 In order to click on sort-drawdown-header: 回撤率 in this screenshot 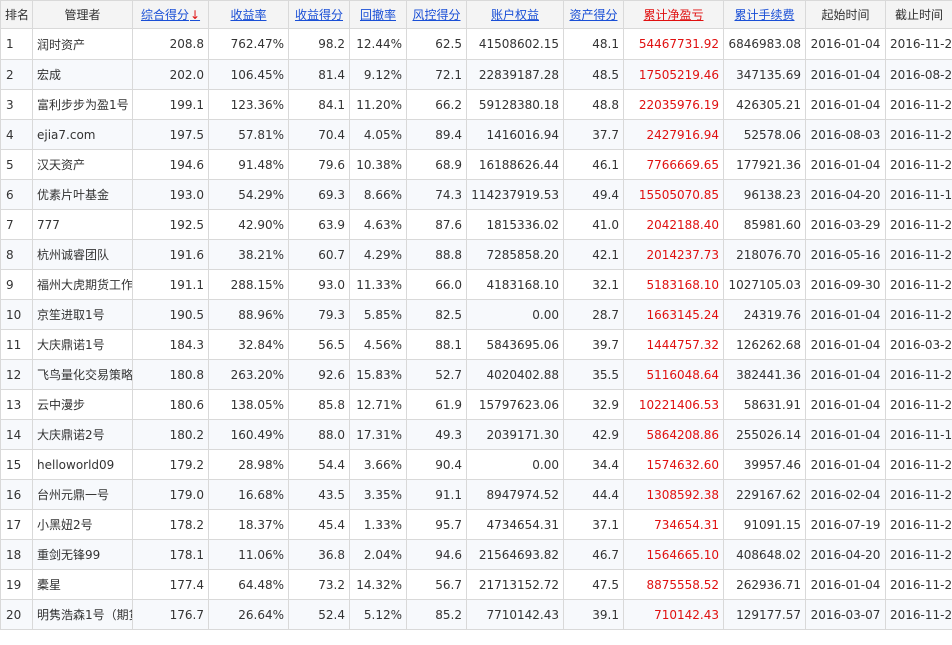, I will do `click(378, 14)`.